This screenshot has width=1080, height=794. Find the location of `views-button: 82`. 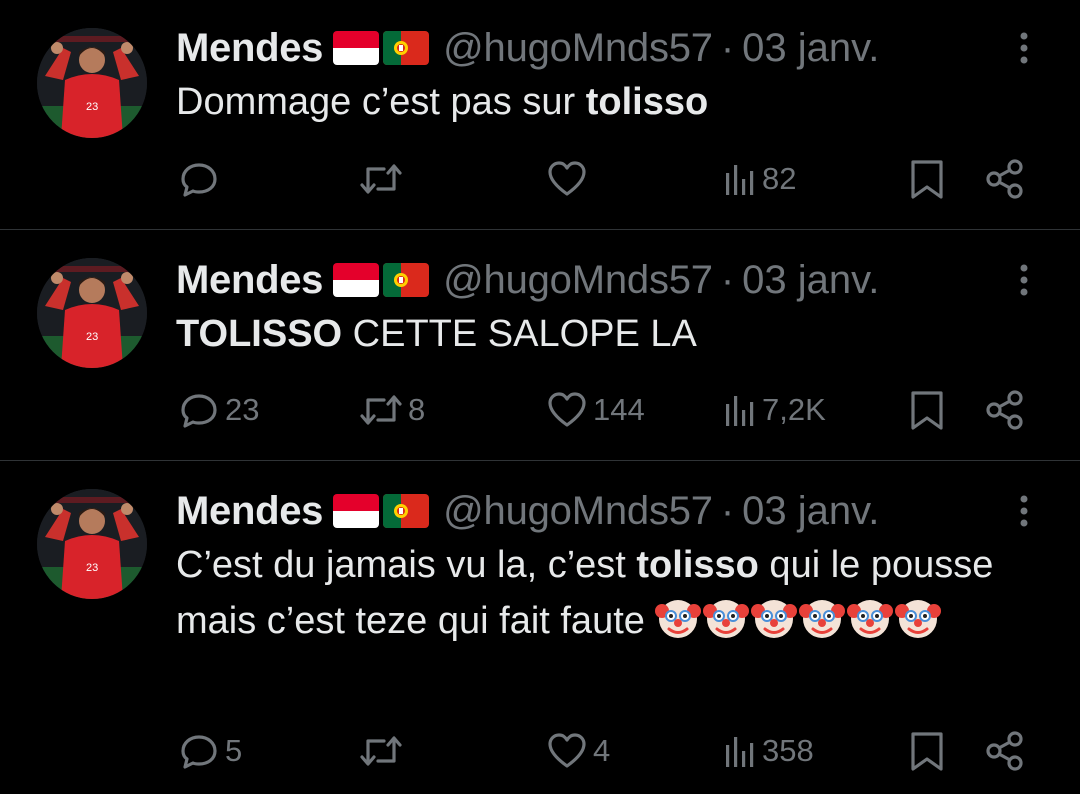

views-button: 82 is located at coordinates (759, 179).